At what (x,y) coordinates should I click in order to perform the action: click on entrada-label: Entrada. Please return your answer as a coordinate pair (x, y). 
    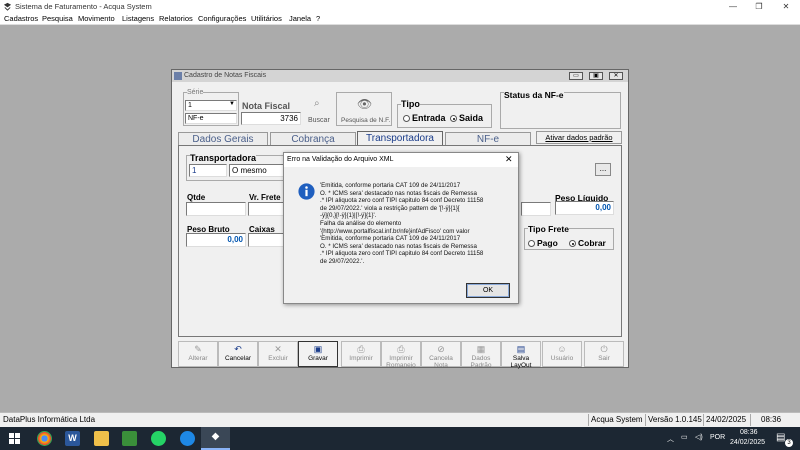
    Looking at the image, I should click on (429, 118).